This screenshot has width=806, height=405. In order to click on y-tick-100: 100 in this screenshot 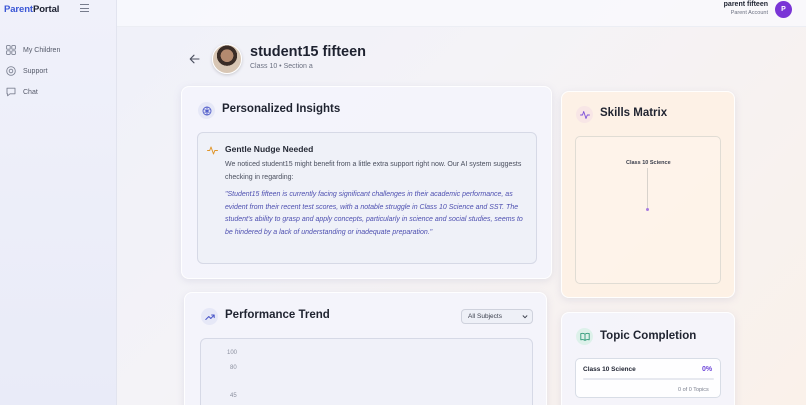, I will do `click(232, 353)`.